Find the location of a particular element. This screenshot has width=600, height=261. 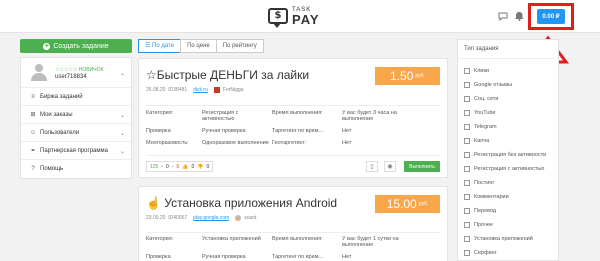

chat-icon is located at coordinates (503, 17).